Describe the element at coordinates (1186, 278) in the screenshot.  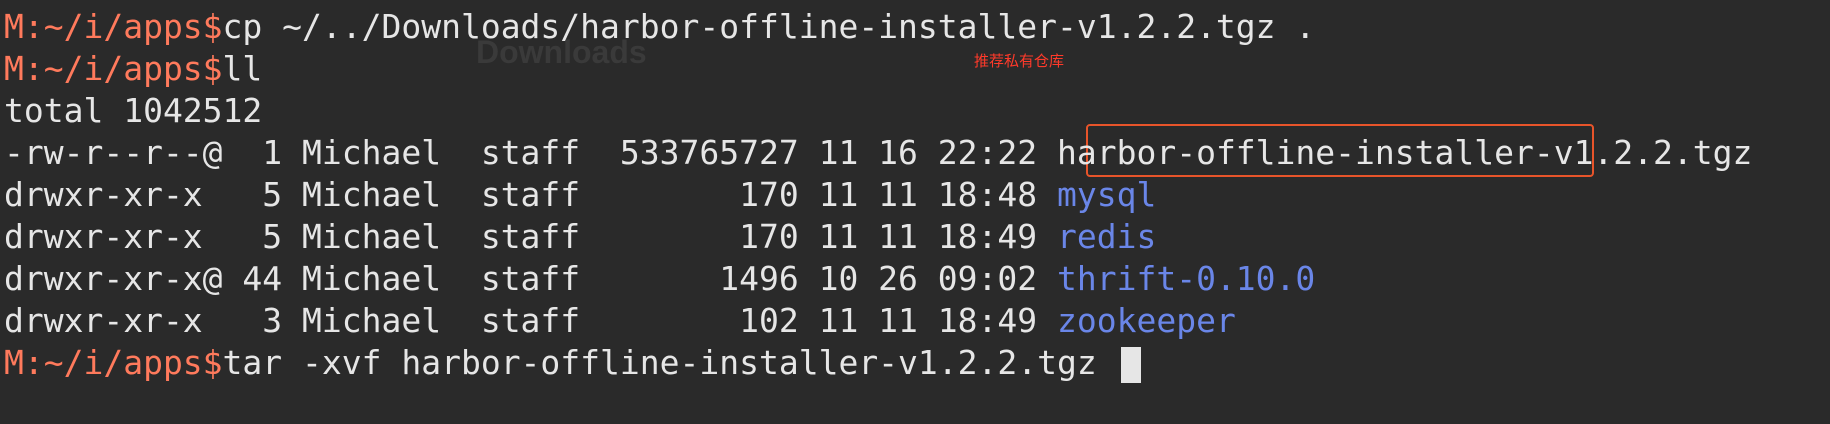
I see `directory-name: thrift-0.10.0` at that location.